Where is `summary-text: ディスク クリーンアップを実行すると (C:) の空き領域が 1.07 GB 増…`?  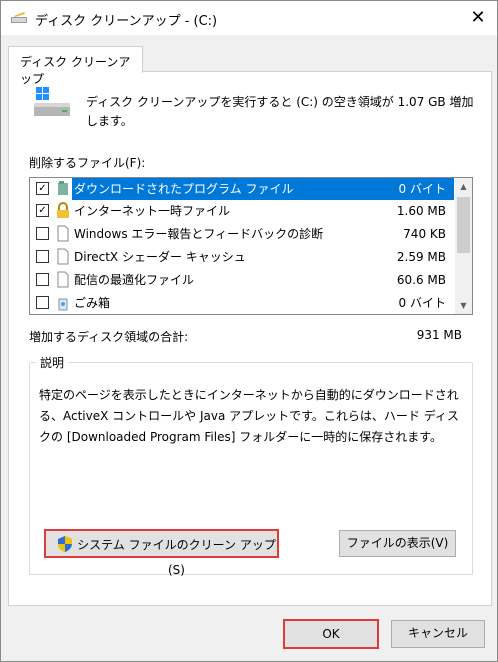 summary-text: ディスク クリーンアップを実行すると (C:) の空き領域が 1.07 GB 増… is located at coordinates (280, 111).